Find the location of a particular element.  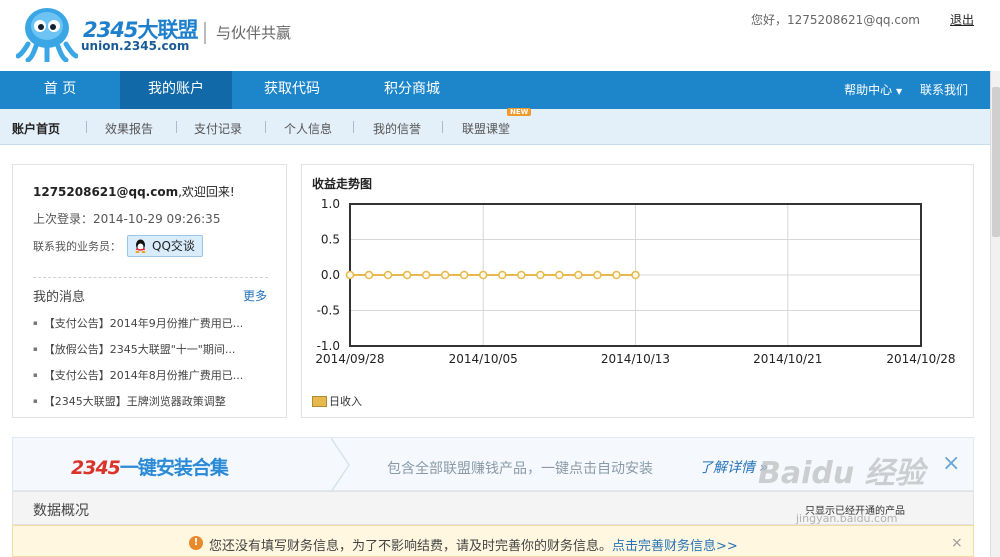

sub-nav: 账户首页 效果报告 支付记录 个人信息 我的信誉 联盟课堂 is located at coordinates (495, 127).